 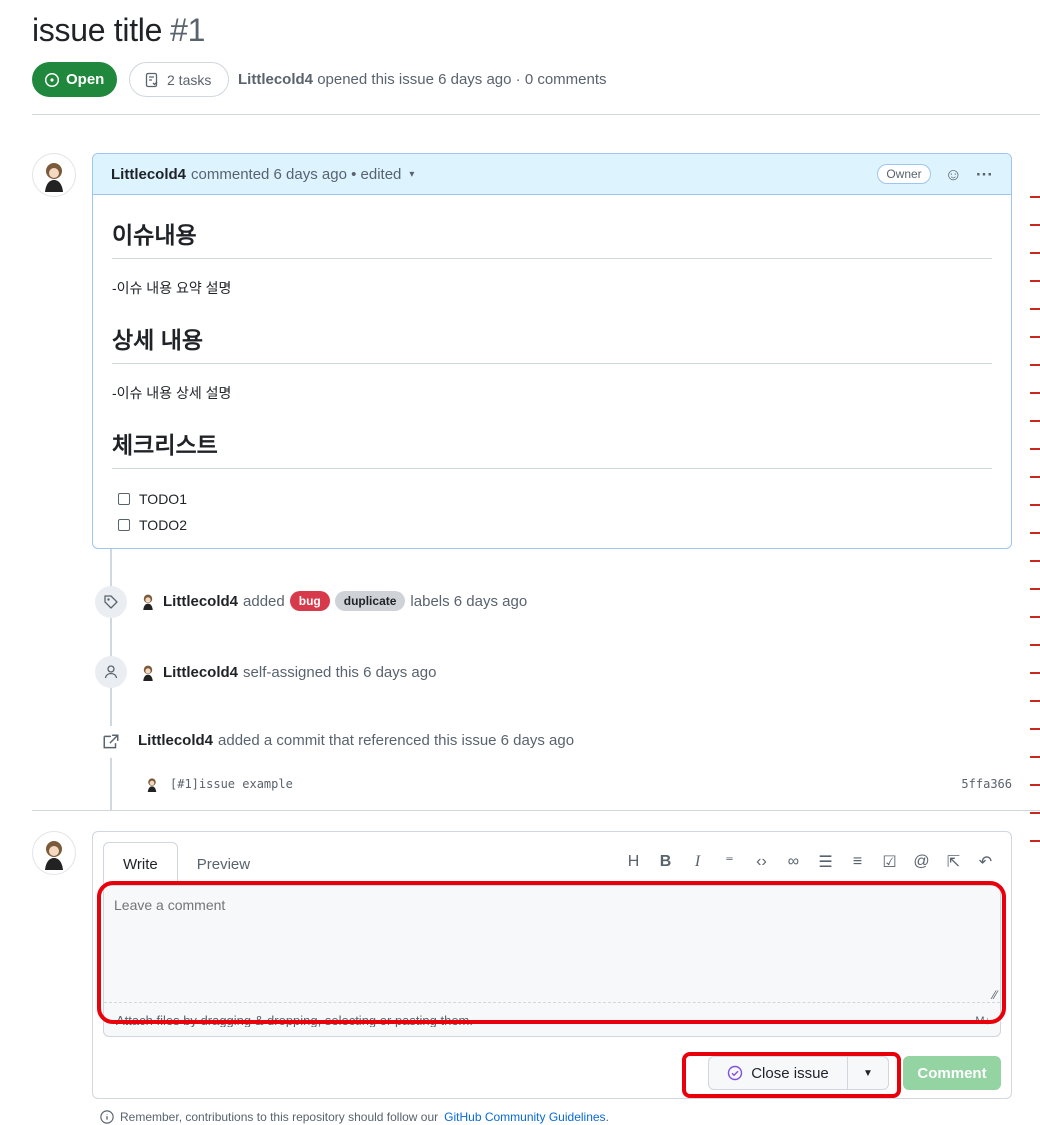 What do you see at coordinates (552, 237) in the screenshot?
I see `section-heading: 이슈내용` at bounding box center [552, 237].